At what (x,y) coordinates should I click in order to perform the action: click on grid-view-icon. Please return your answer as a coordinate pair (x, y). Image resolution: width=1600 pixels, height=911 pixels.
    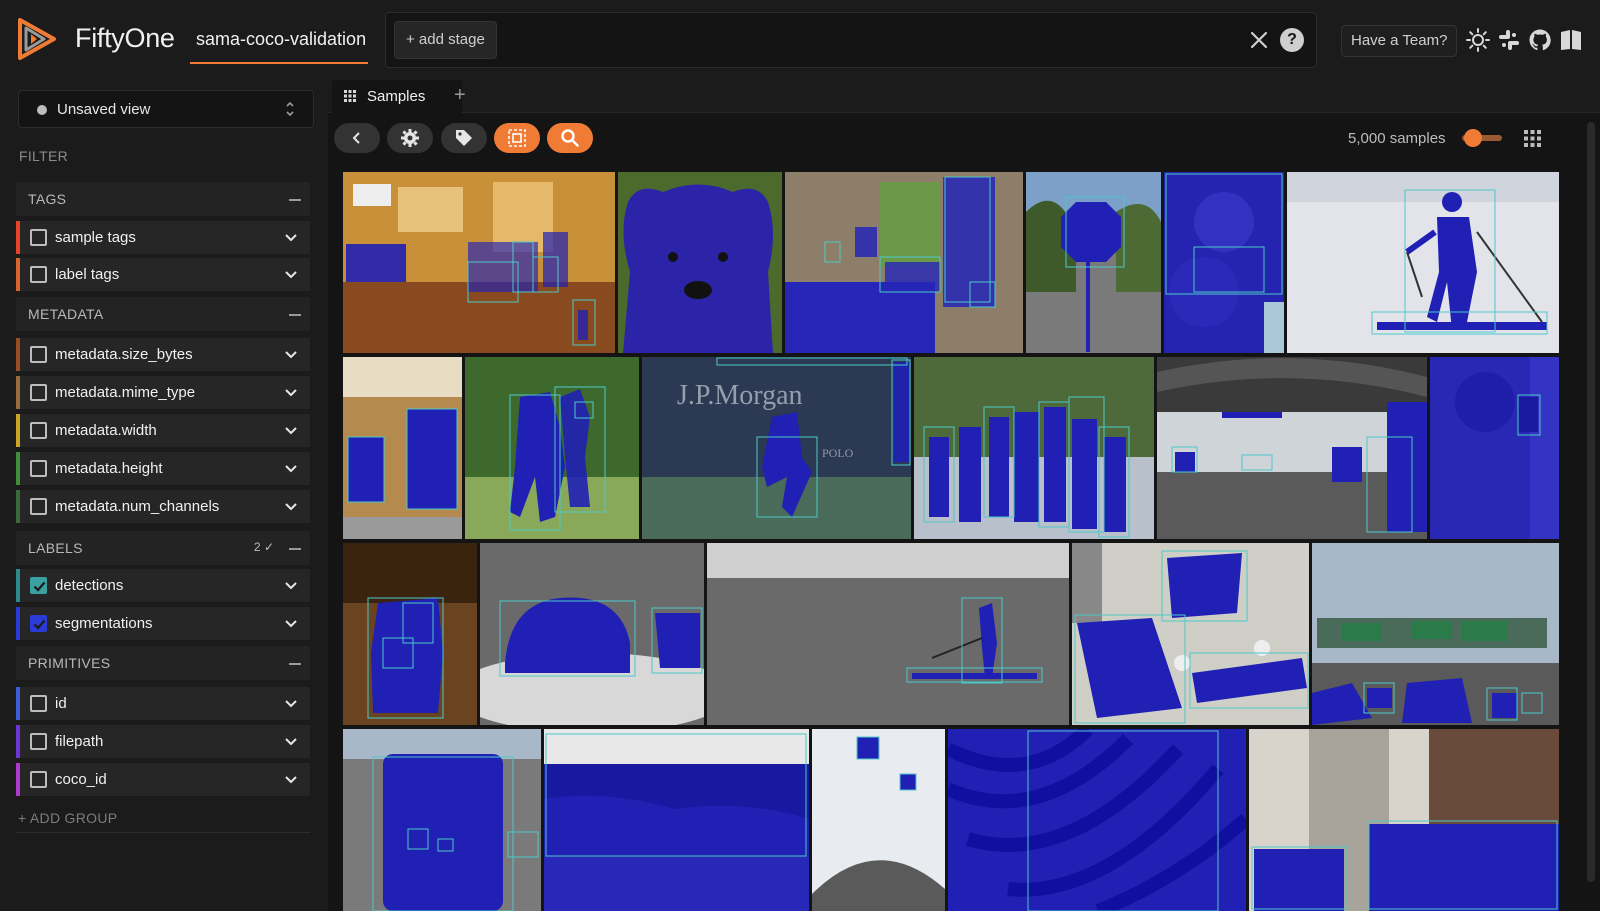
    Looking at the image, I should click on (1532, 138).